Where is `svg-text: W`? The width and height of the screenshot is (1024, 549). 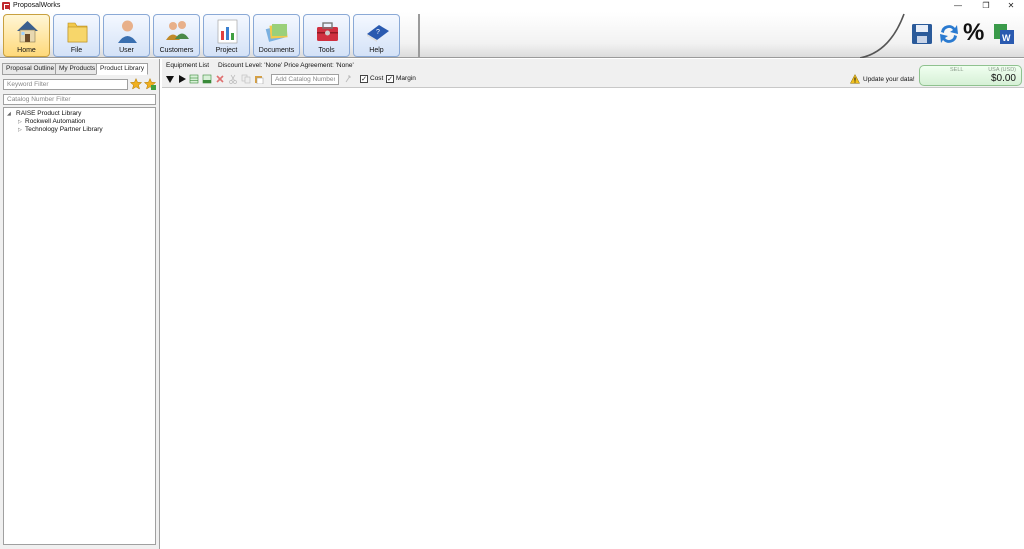 svg-text: W is located at coordinates (1006, 38).